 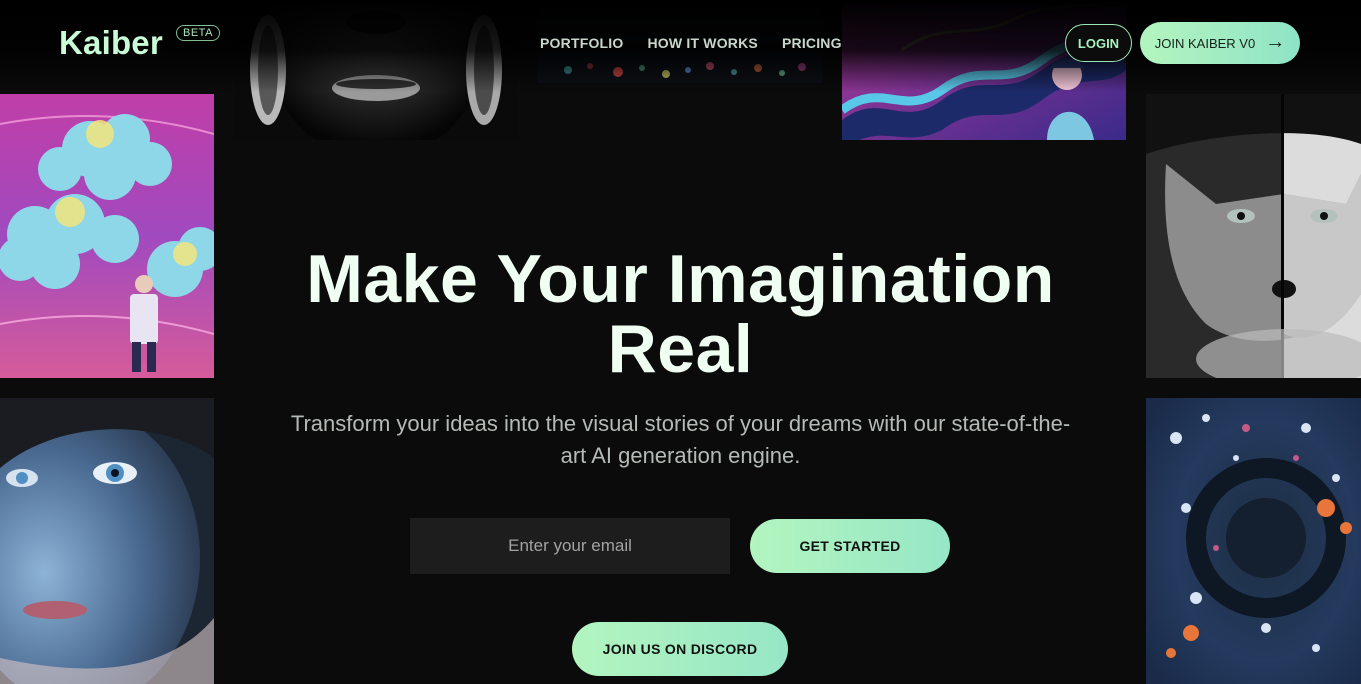 I want to click on login-button: LOGIN, so click(x=1098, y=43).